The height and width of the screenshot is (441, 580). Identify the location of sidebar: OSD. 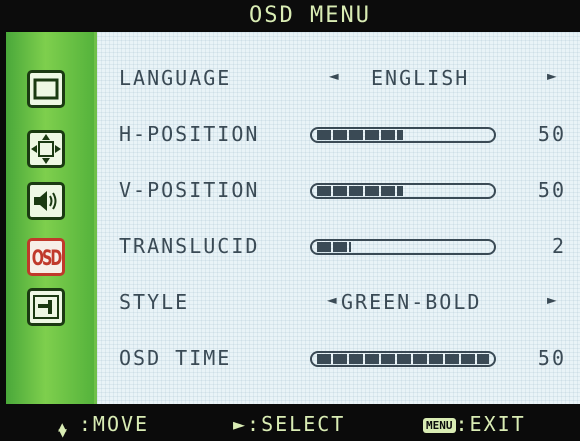
(51, 218).